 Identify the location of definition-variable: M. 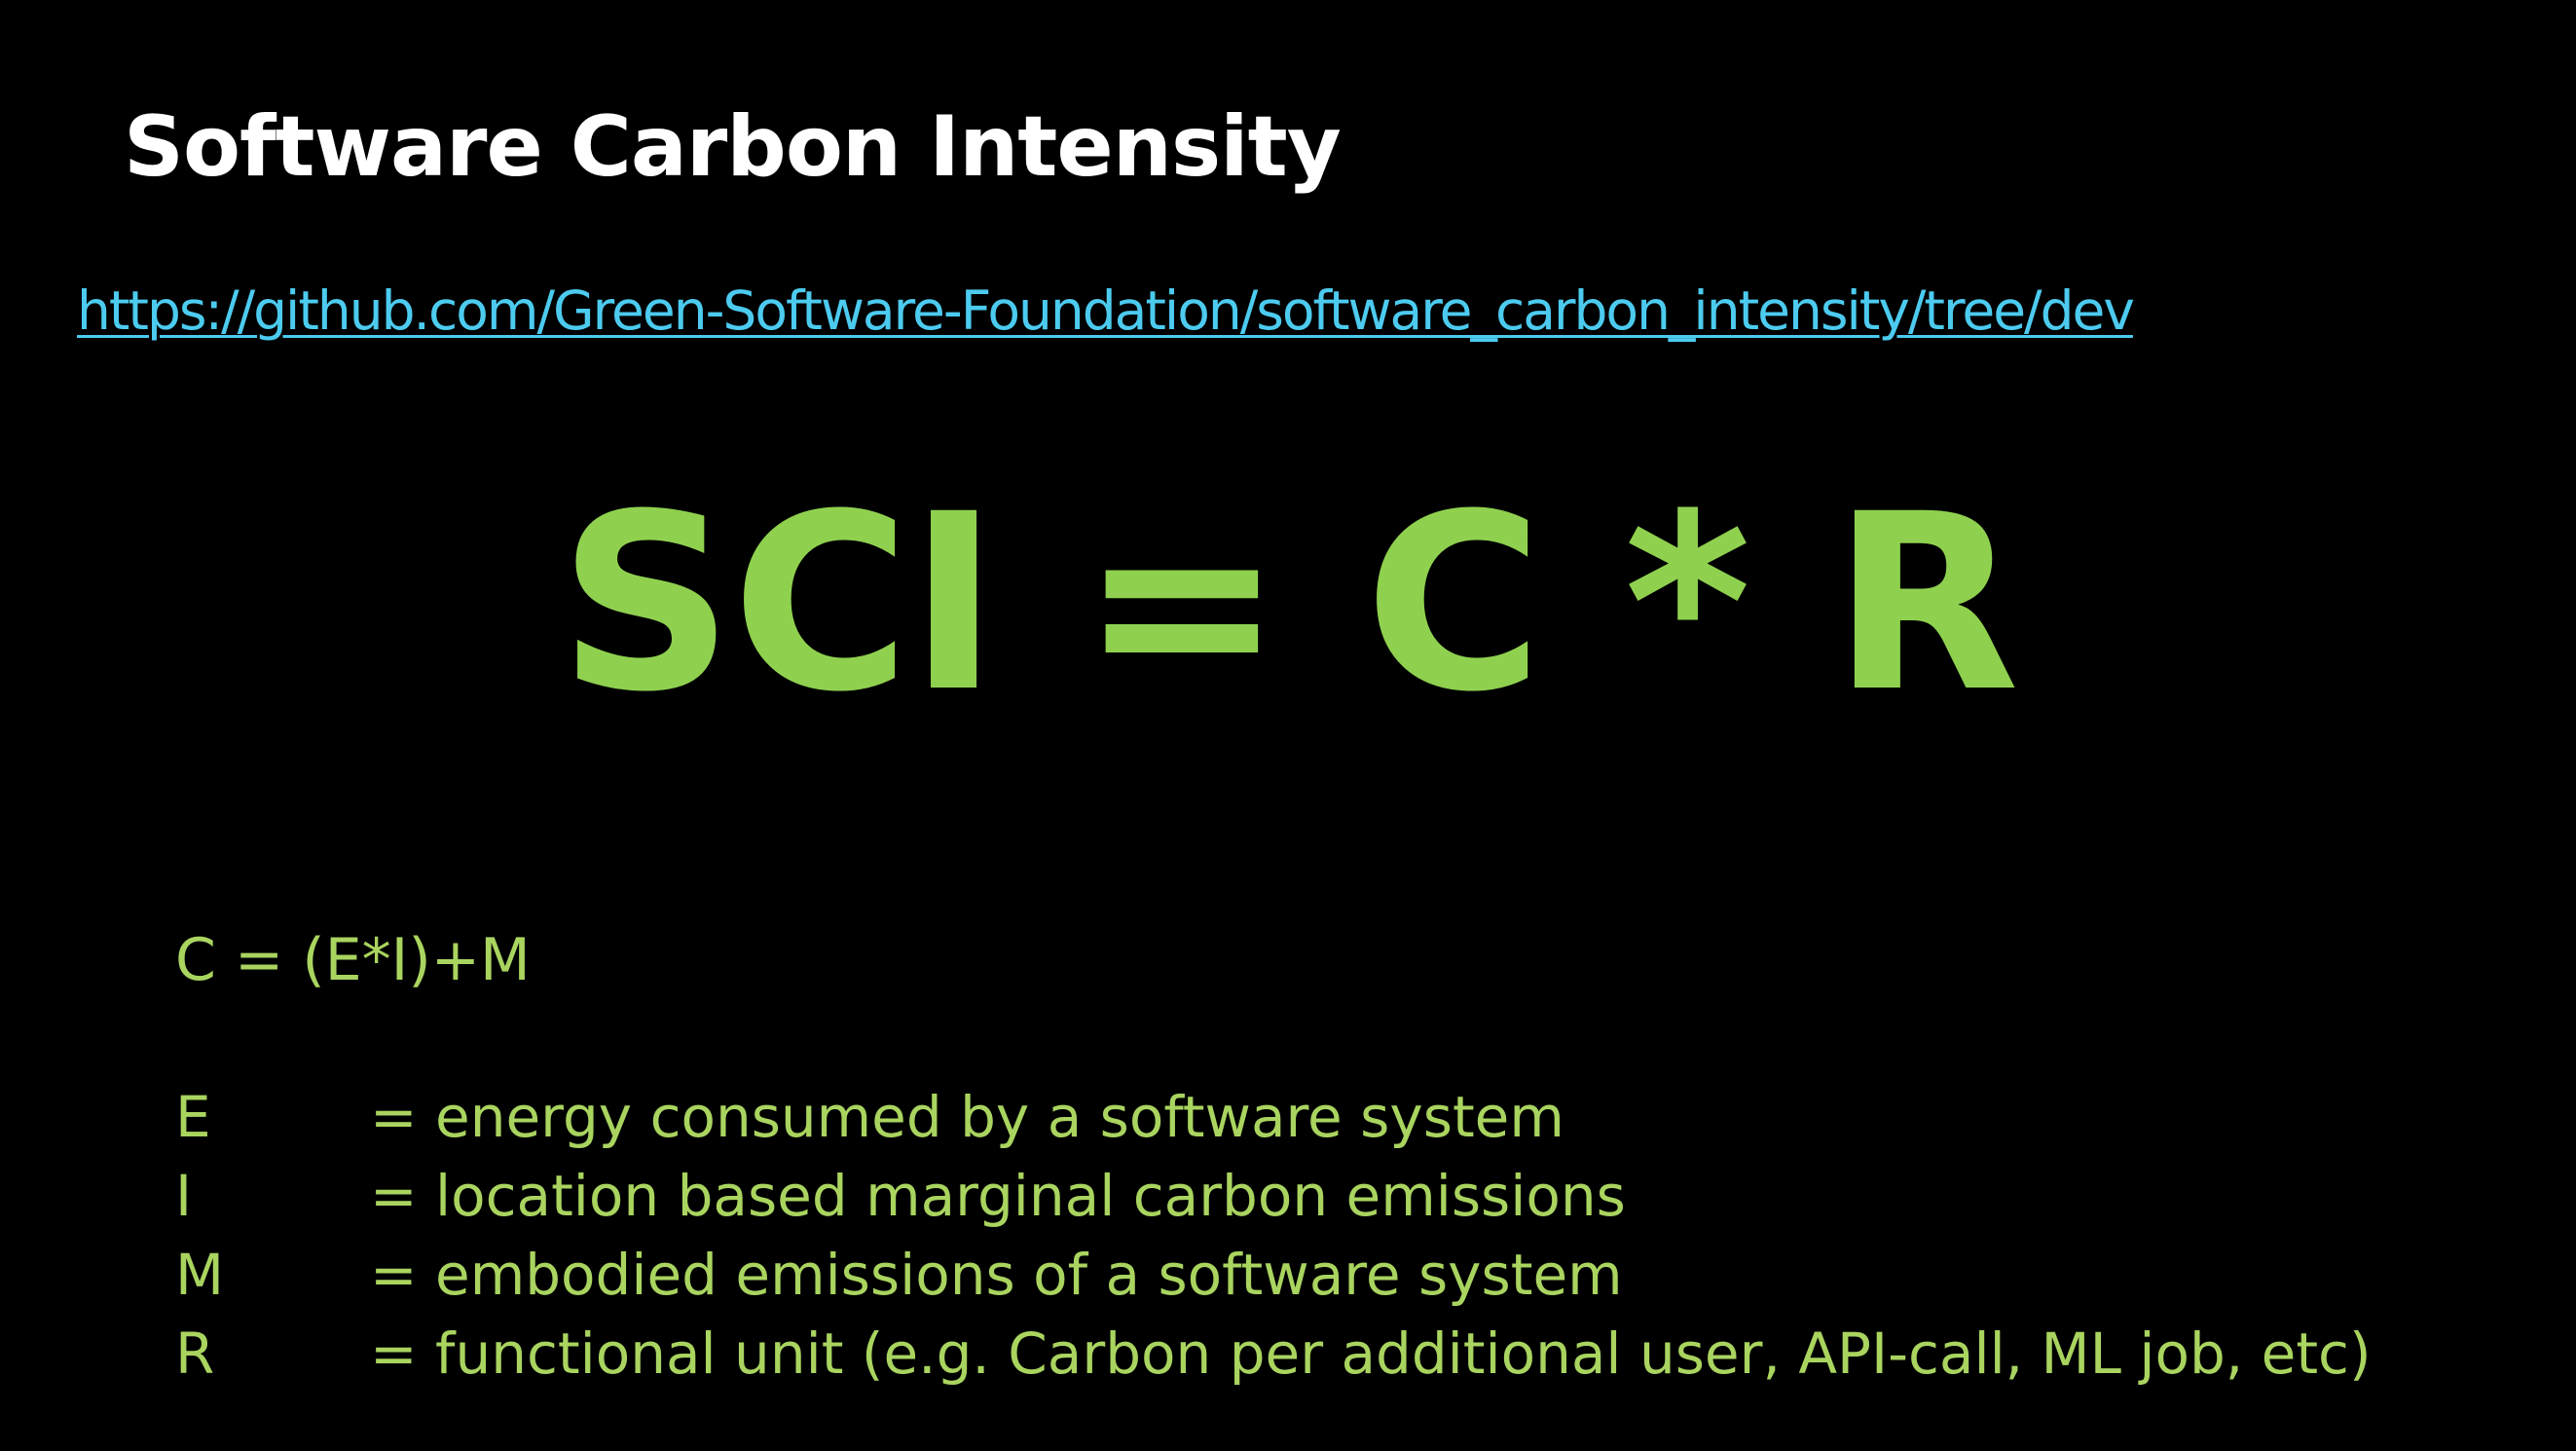
(200, 1275).